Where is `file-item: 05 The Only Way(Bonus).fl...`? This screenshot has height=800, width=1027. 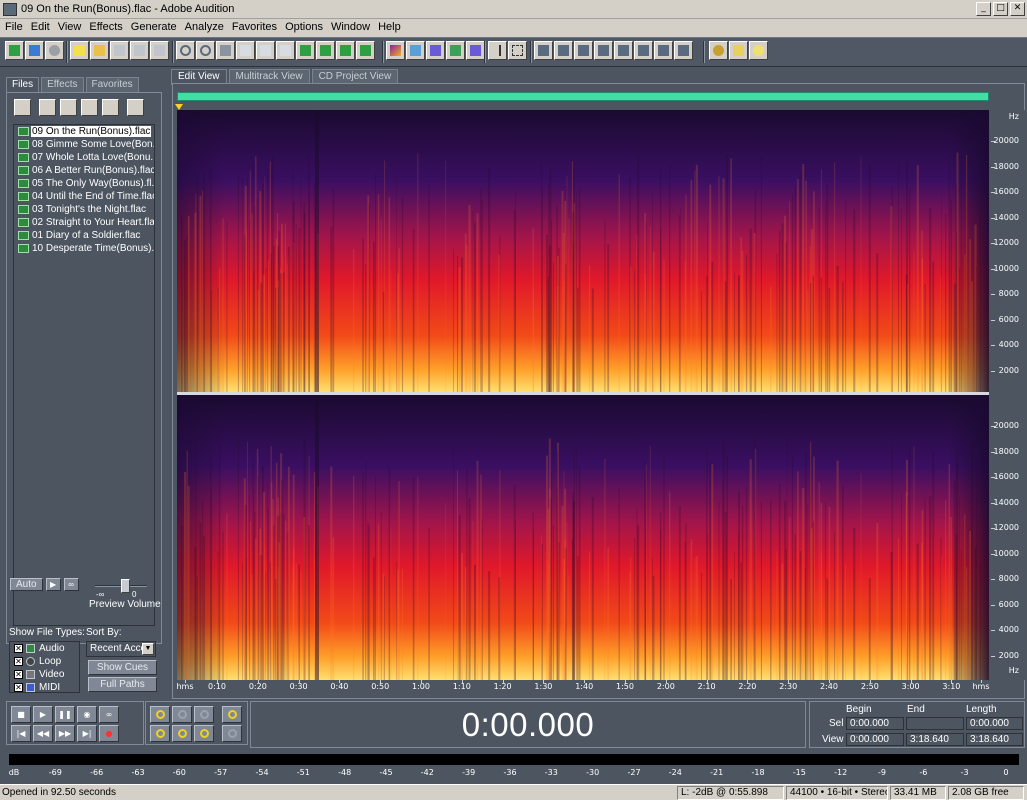 file-item: 05 The Only Way(Bonus).fl... is located at coordinates (84, 183).